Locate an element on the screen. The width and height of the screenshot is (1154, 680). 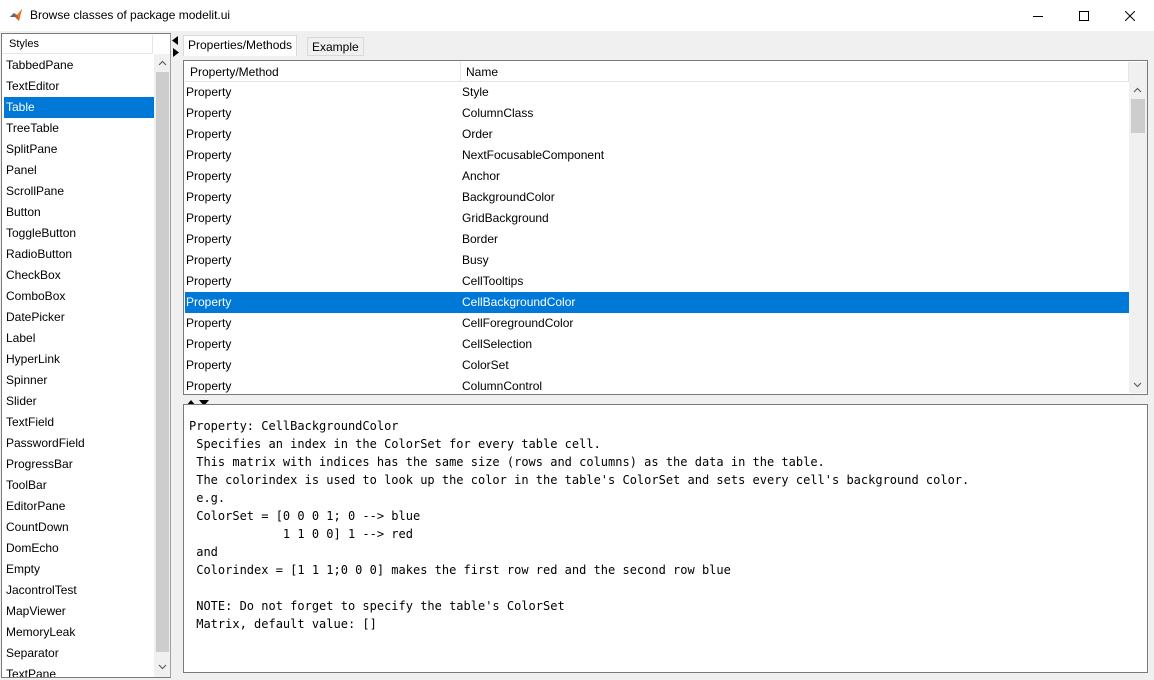
styles-list-scrollbar is located at coordinates (162, 365).